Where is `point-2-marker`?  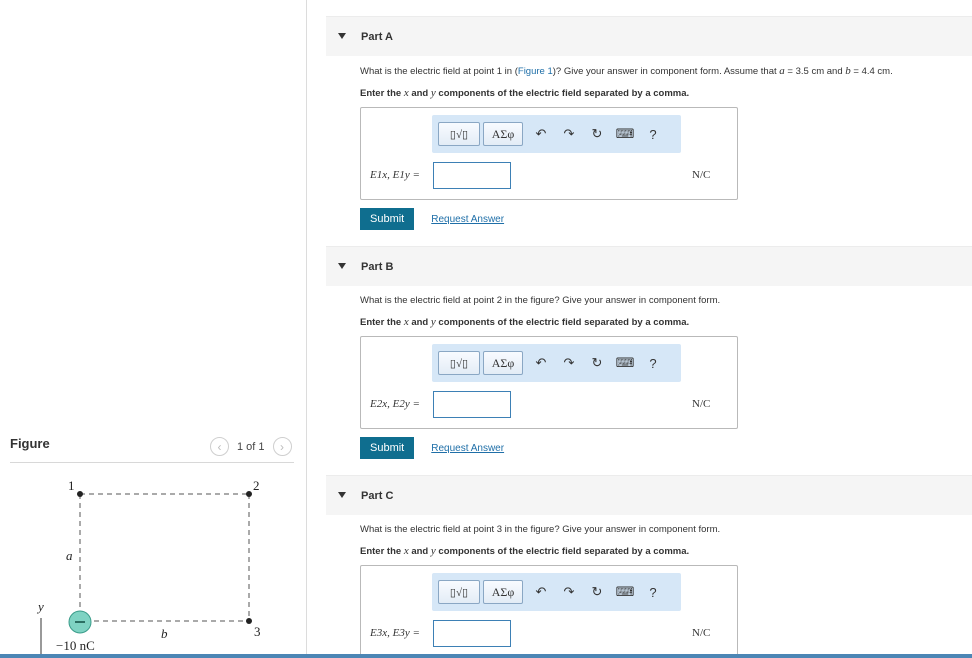 point-2-marker is located at coordinates (249, 494).